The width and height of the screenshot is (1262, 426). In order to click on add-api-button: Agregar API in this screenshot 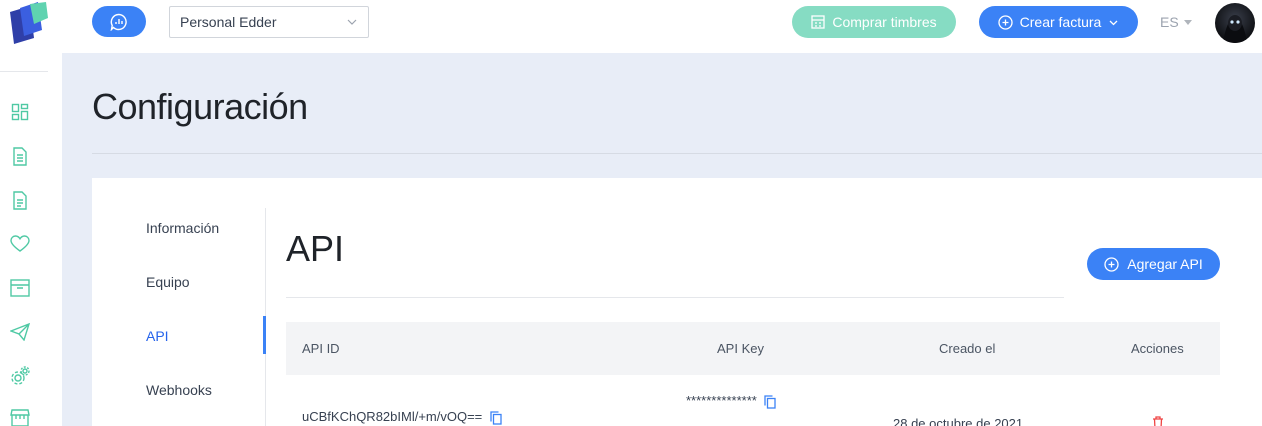, I will do `click(1153, 264)`.